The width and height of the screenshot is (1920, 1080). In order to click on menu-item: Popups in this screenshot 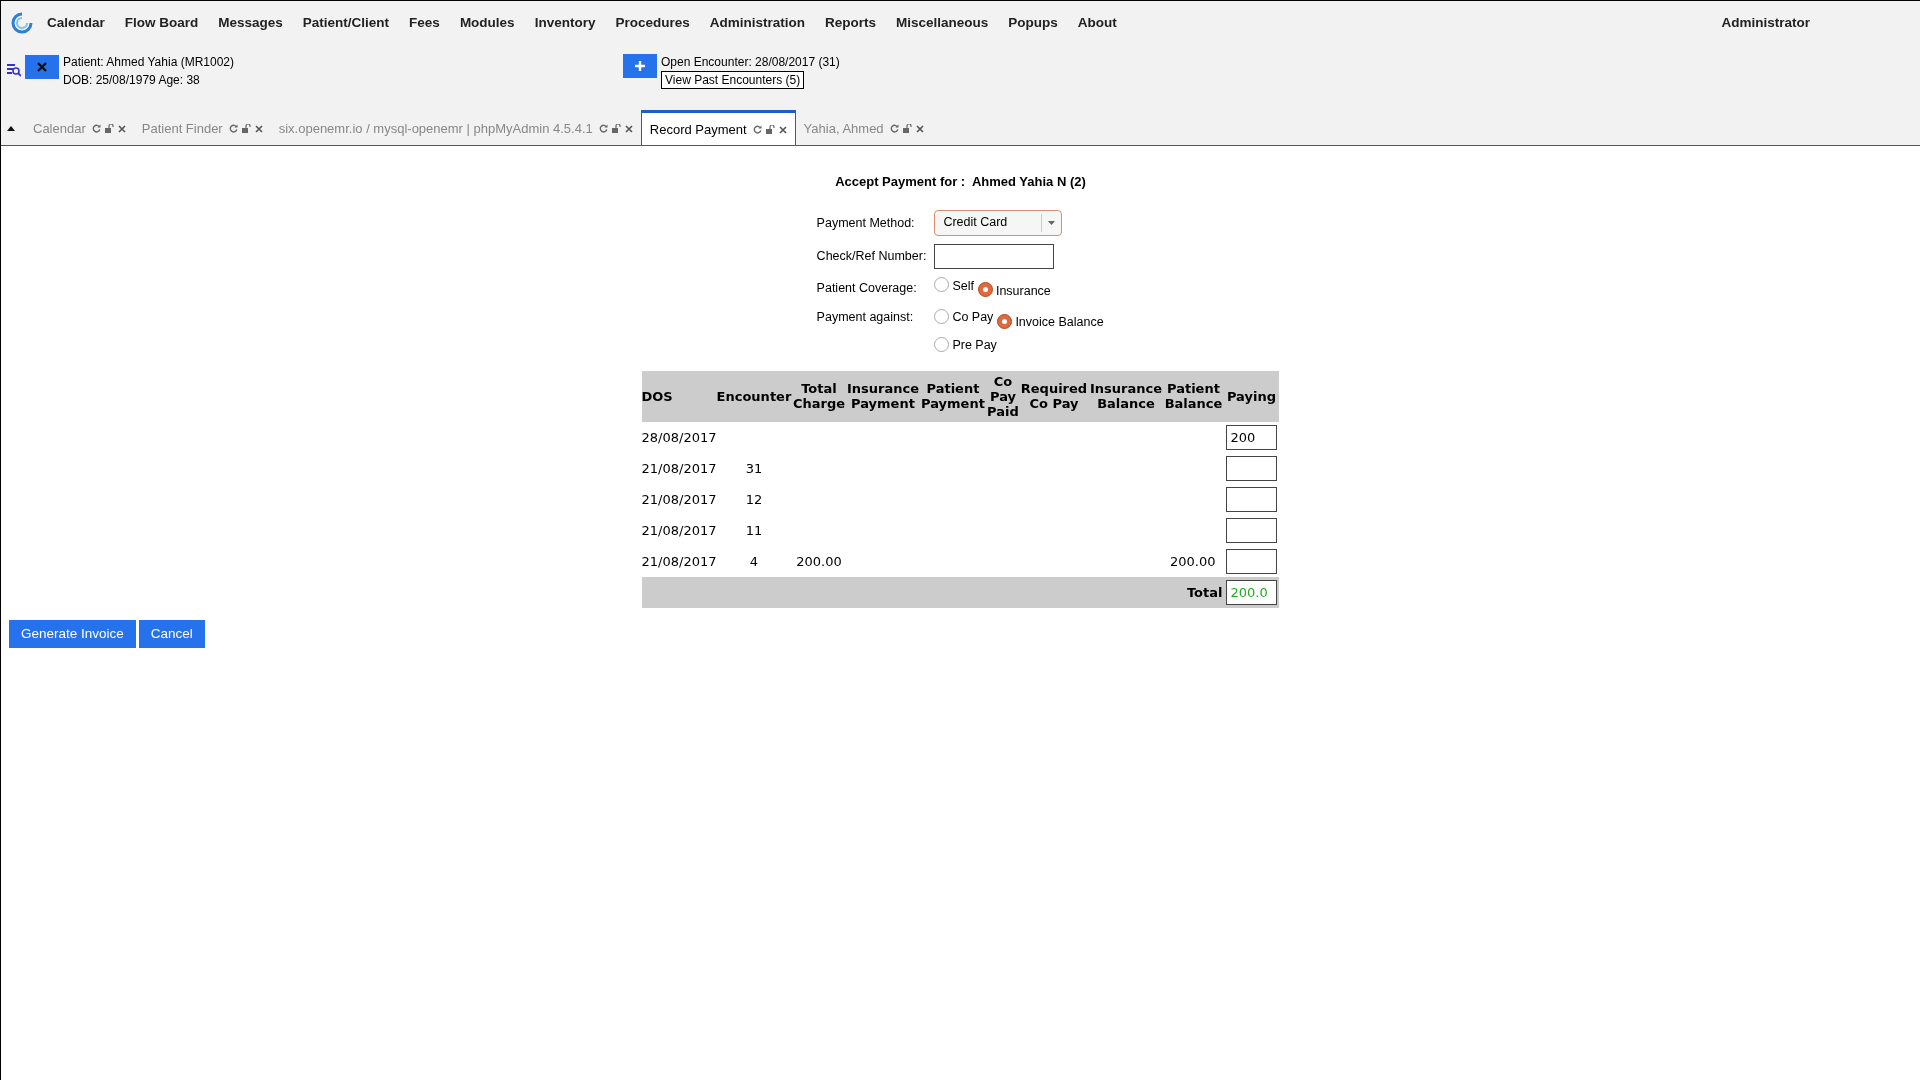, I will do `click(1033, 23)`.